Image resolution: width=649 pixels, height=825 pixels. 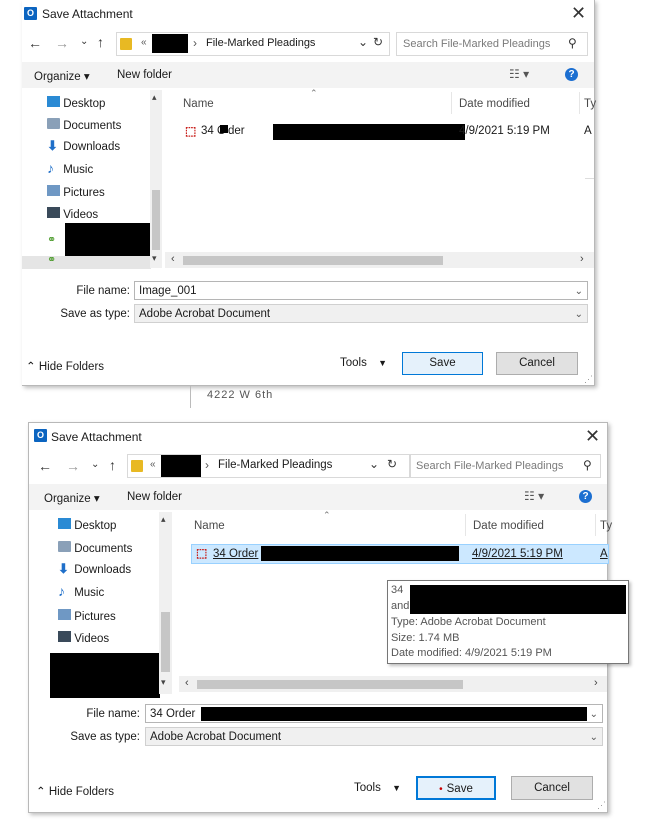 I want to click on tooltip-line1: 34, so click(x=397, y=590).